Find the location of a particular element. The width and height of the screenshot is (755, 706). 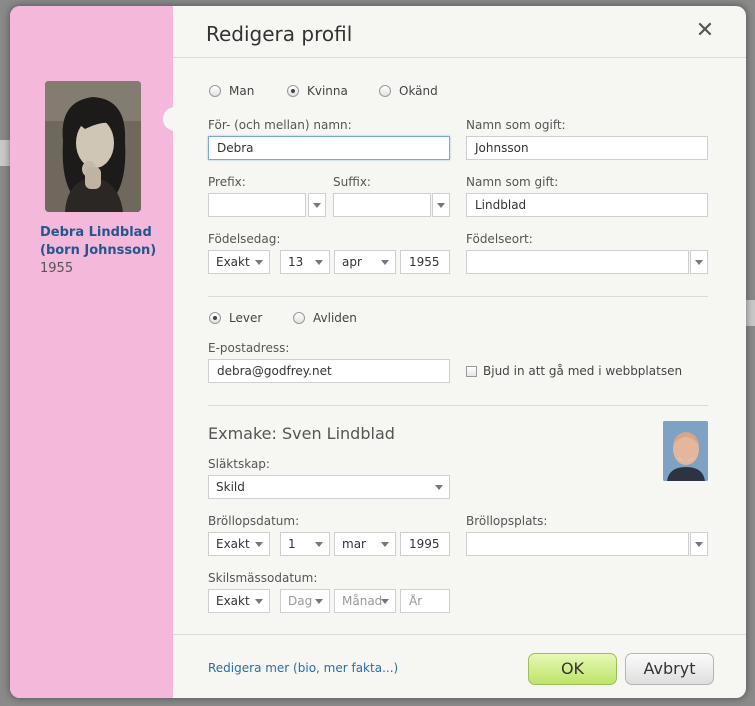

divorce-date-label: Skilsmässodatum: is located at coordinates (263, 578).